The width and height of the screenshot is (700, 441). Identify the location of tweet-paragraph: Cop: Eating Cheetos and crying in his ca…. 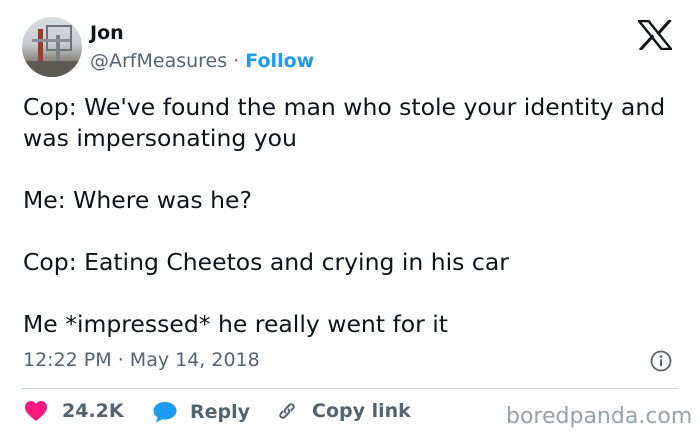
(266, 262).